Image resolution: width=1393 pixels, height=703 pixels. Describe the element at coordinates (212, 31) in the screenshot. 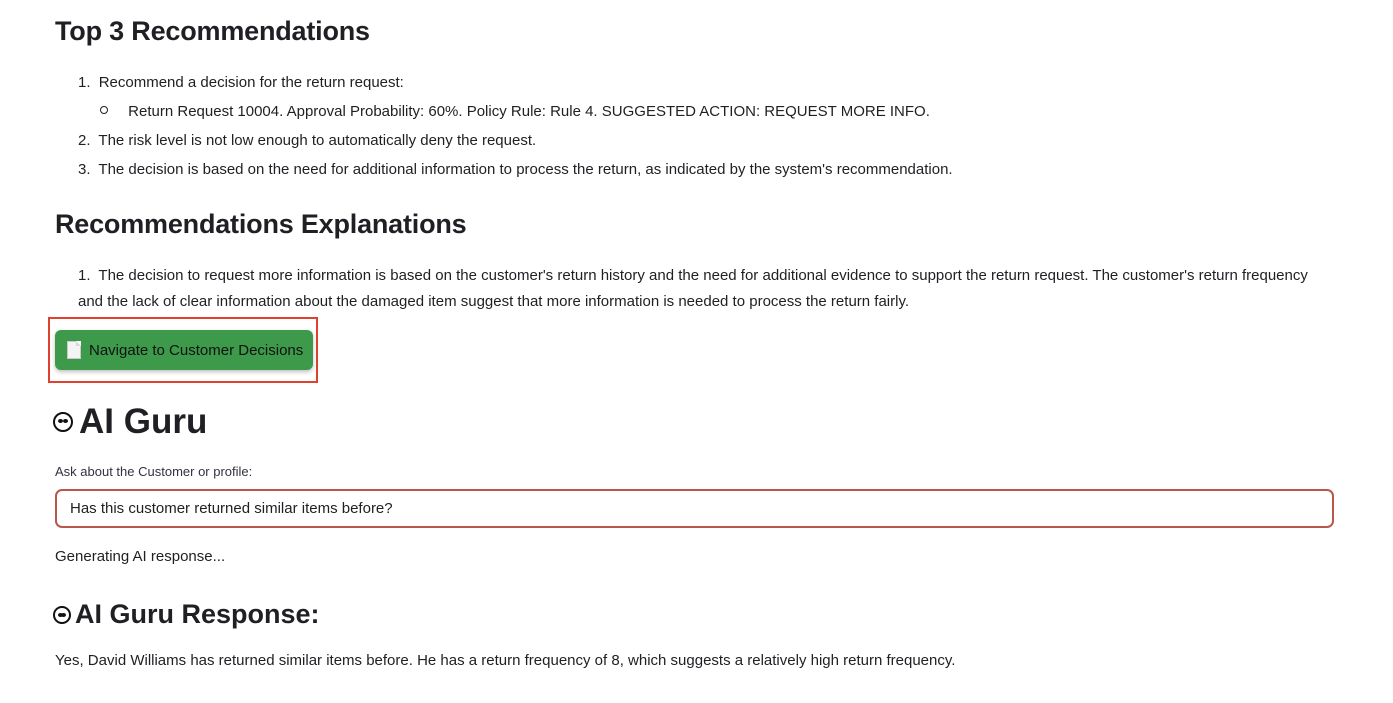

I see `top3-heading: Top 3 Recommendations` at that location.